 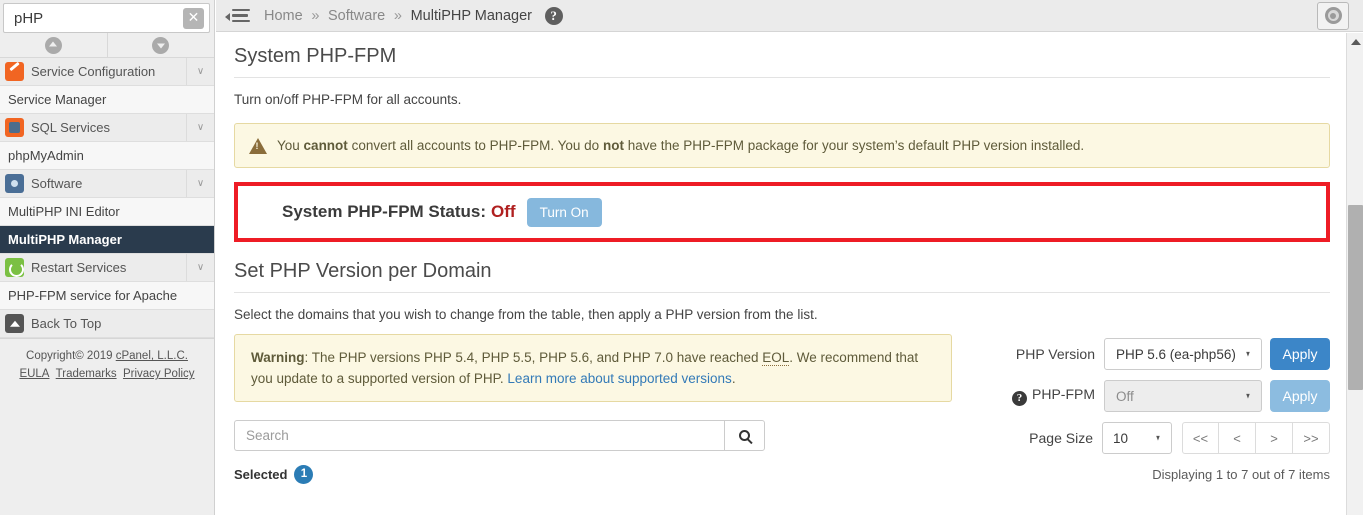 What do you see at coordinates (193, 18) in the screenshot?
I see `clear-search-icon: ✕` at bounding box center [193, 18].